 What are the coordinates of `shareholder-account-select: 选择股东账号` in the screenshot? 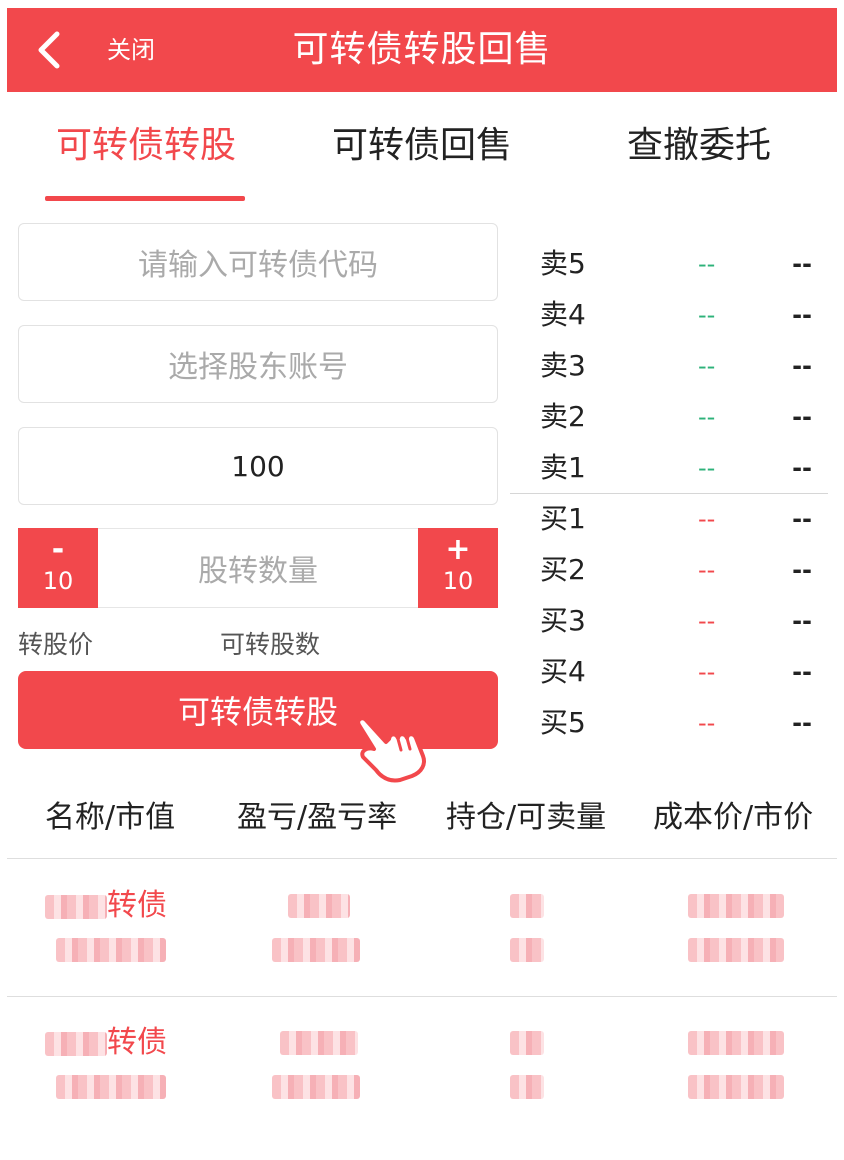 It's located at (258, 364).